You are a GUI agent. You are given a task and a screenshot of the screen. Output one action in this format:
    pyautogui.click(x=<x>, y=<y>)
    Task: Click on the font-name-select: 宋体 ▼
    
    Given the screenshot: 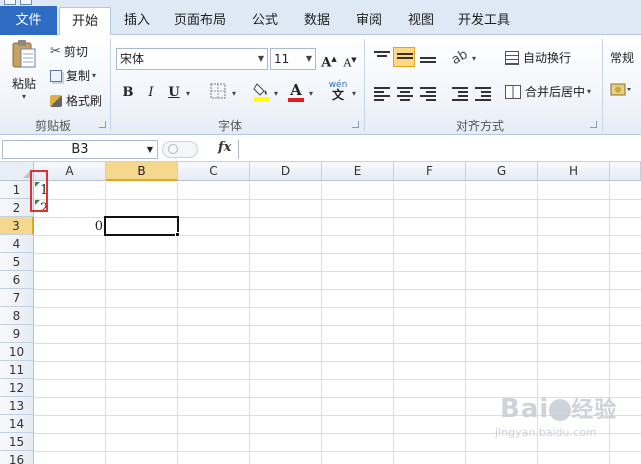 What is the action you would take?
    pyautogui.click(x=192, y=59)
    